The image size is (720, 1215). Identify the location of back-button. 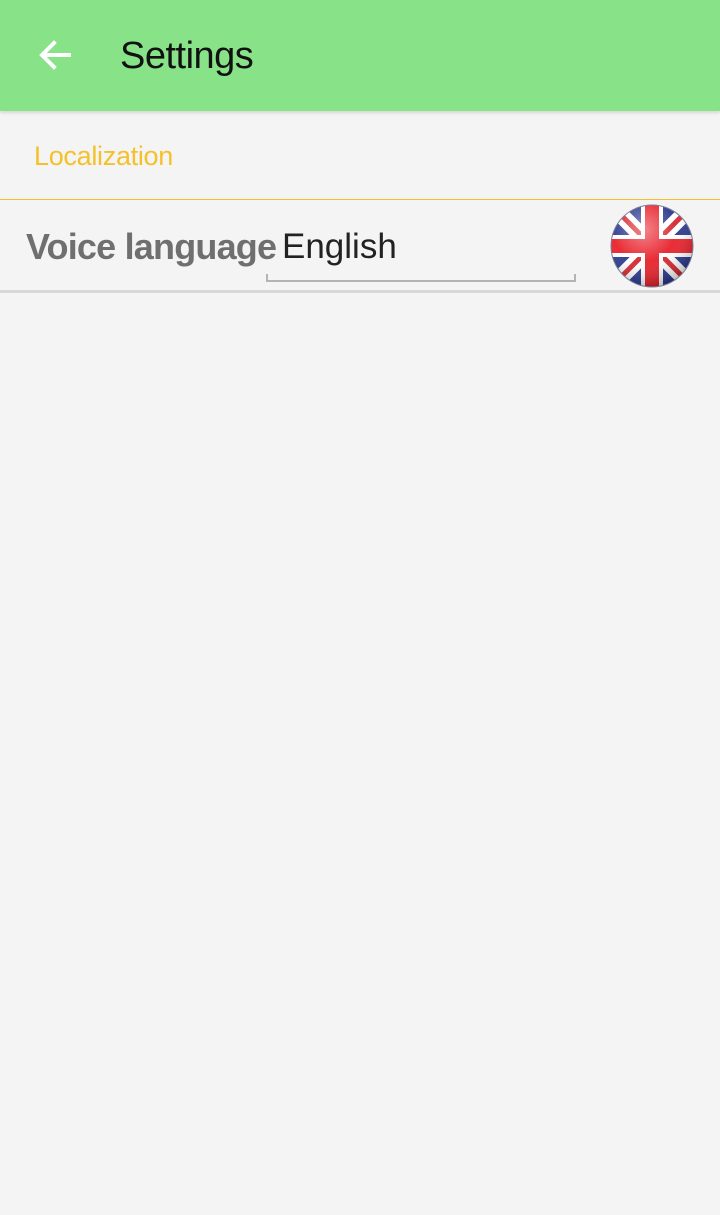
(55, 55).